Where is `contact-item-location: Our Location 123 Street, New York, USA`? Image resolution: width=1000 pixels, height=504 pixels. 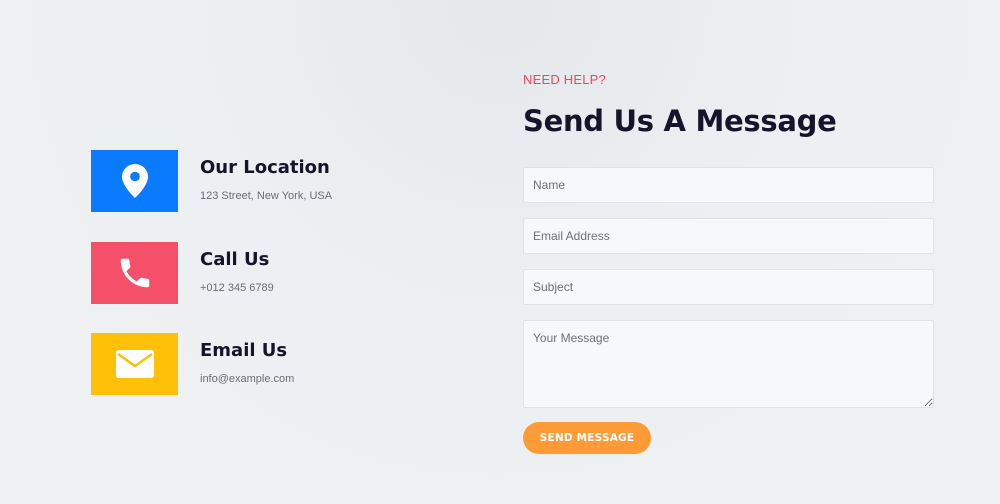 contact-item-location: Our Location 123 Street, New York, USA is located at coordinates (261, 181).